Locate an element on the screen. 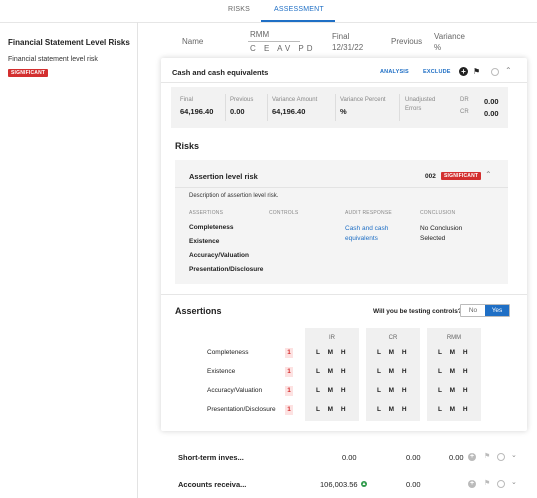  assertion-row-label: Presentation/Disclosure is located at coordinates (241, 409).